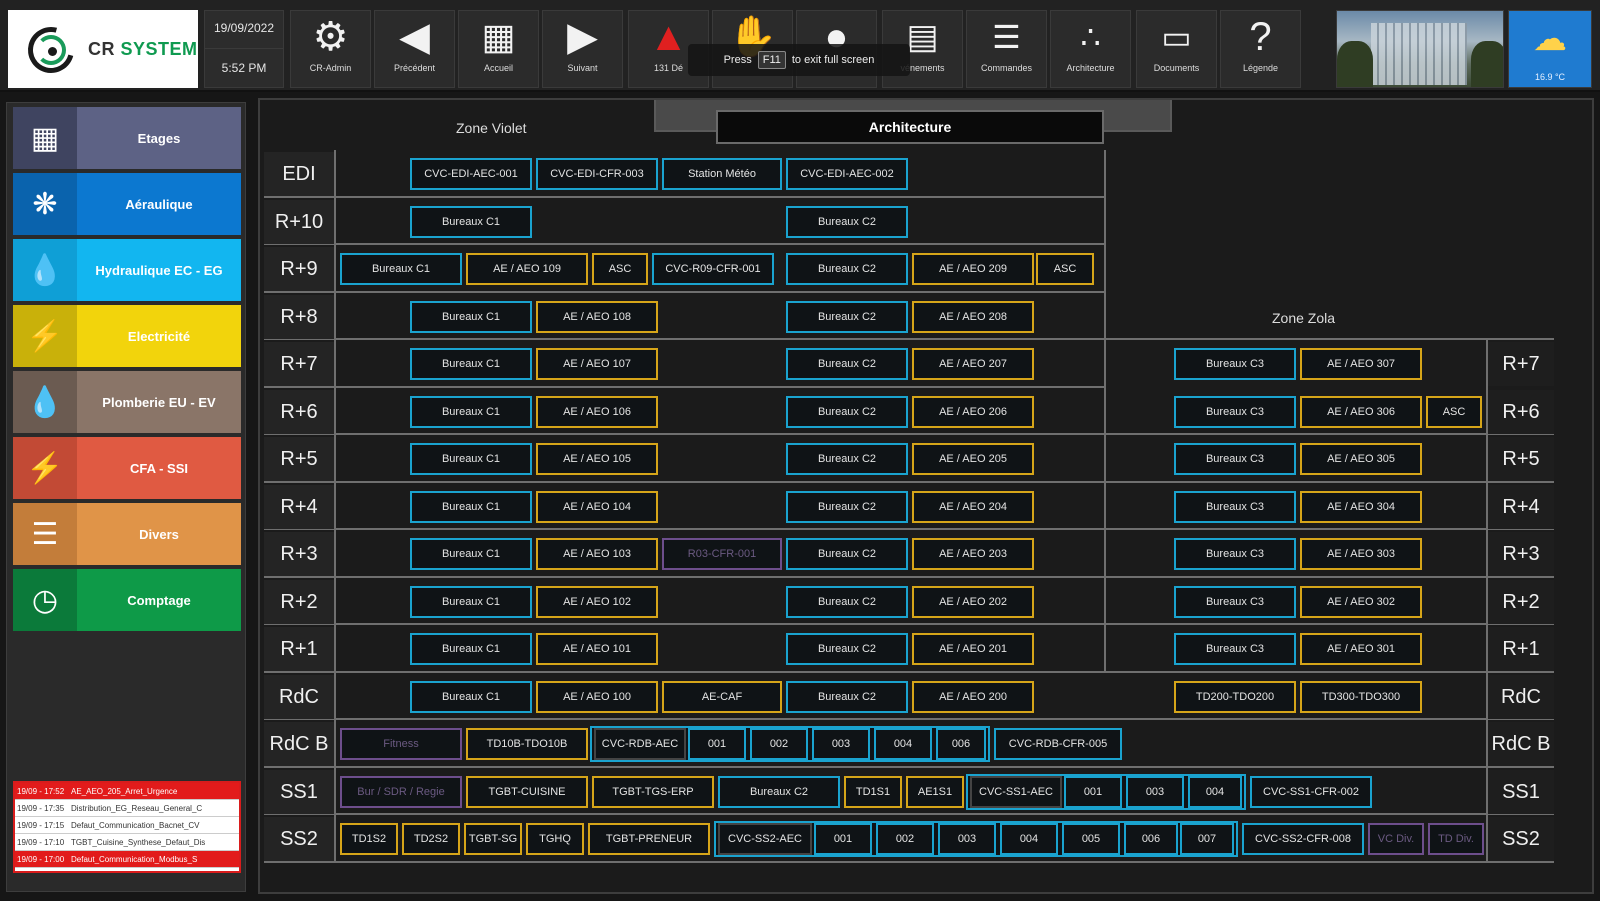  I want to click on floor-label: EDI, so click(299, 174).